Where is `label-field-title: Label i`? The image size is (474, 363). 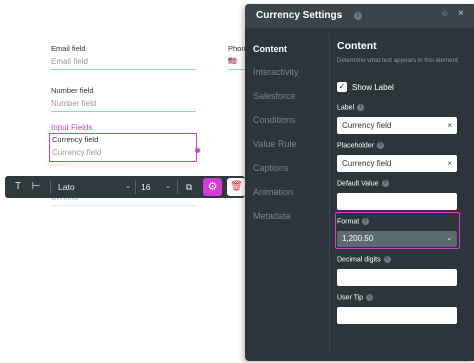 label-field-title: Label i is located at coordinates (351, 108).